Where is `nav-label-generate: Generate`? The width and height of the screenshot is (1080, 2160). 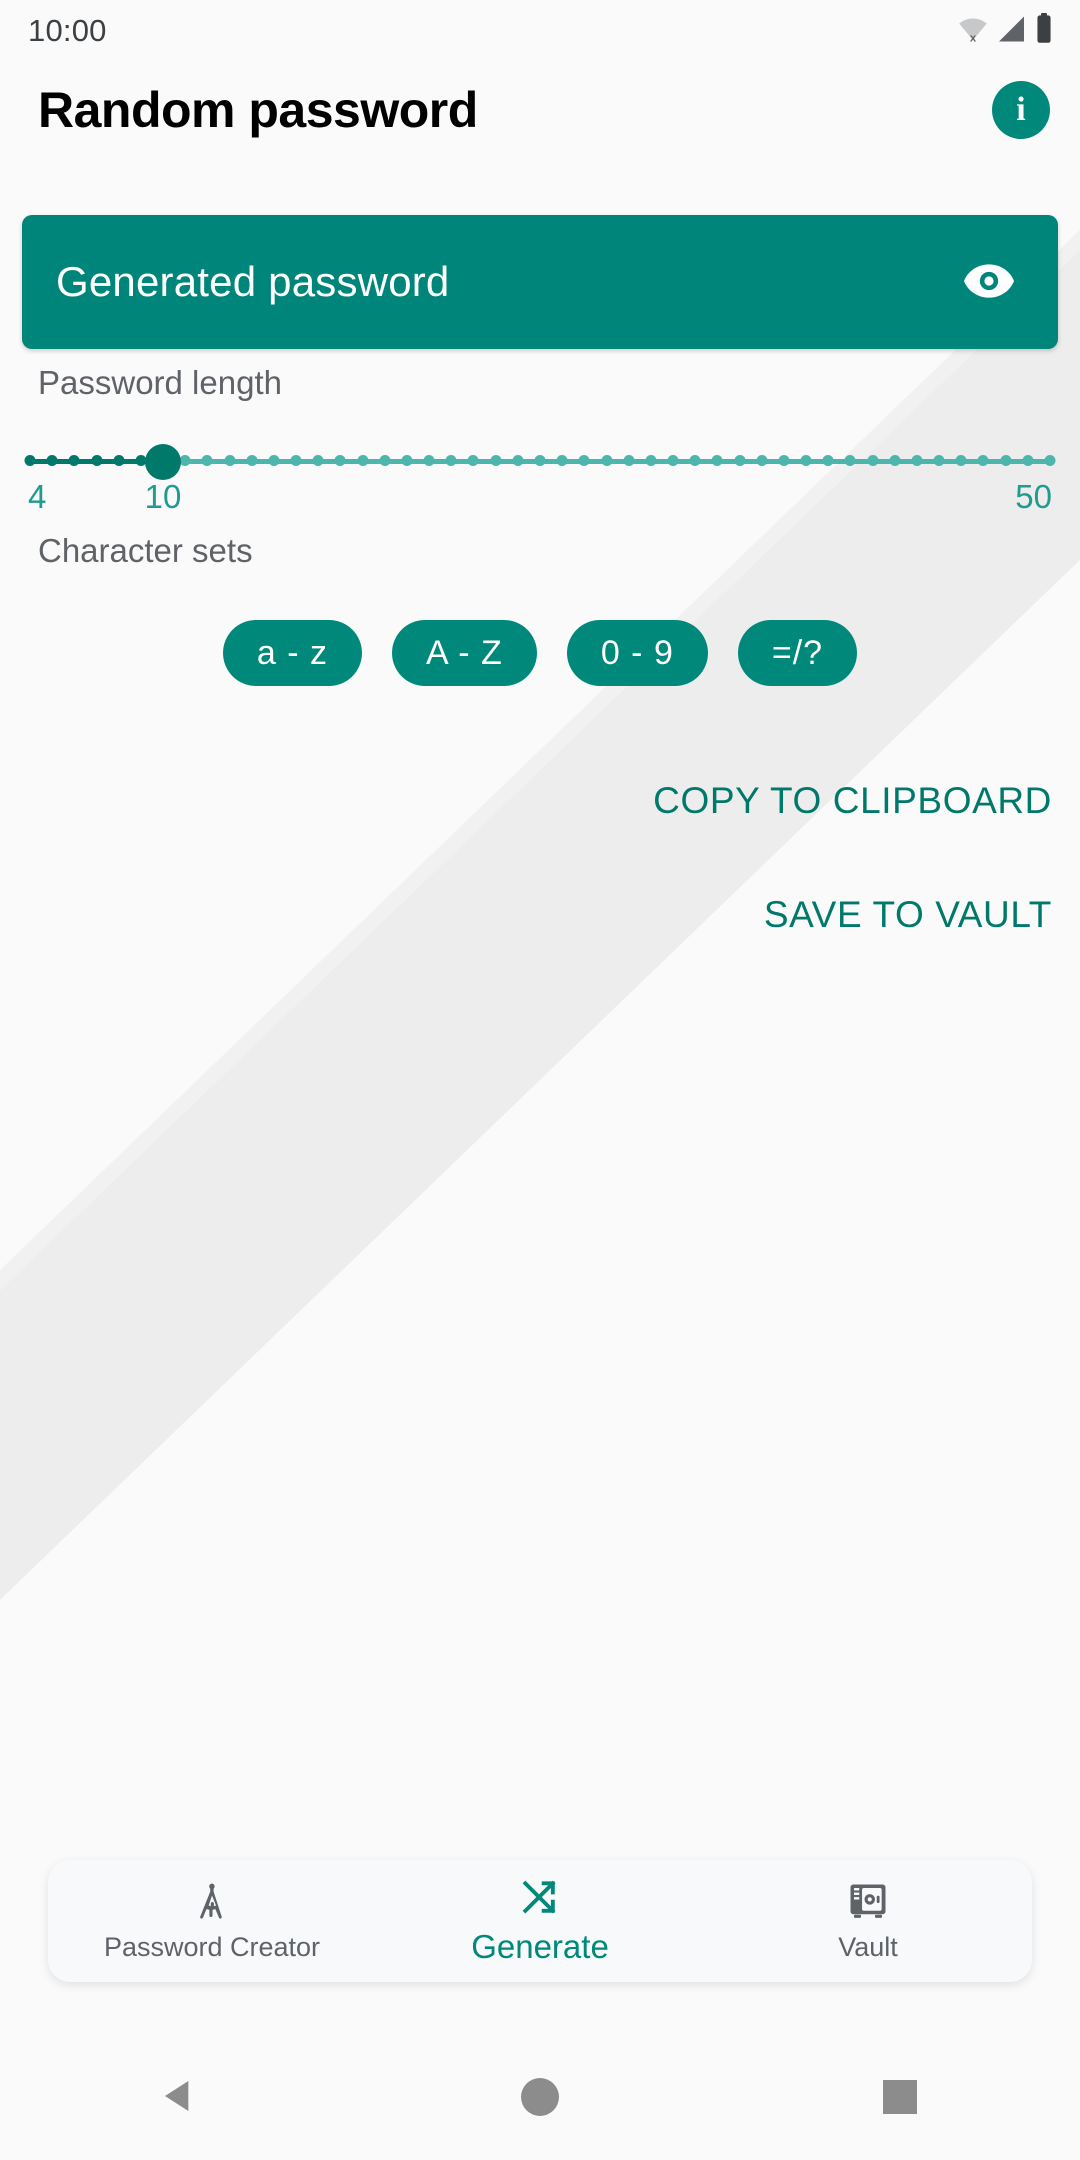
nav-label-generate: Generate is located at coordinates (540, 1946).